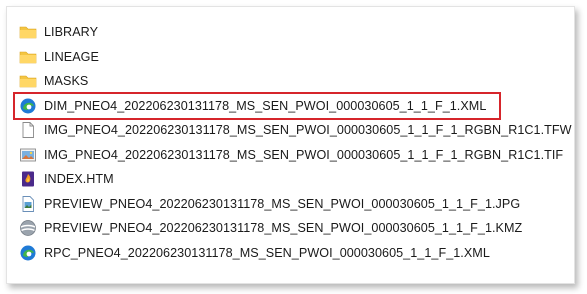 The image size is (587, 294). I want to click on file-row-index-htm: INDEX.HTM, so click(294, 179).